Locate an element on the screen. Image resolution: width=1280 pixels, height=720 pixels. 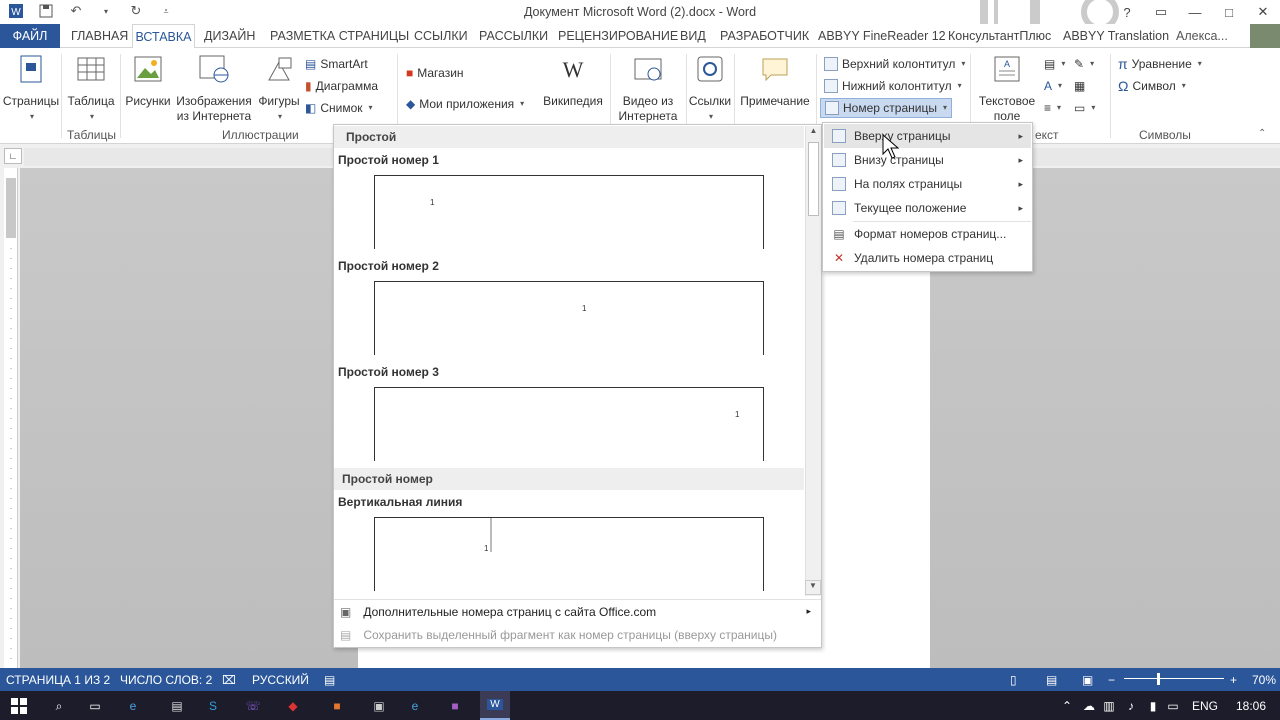
symbol-button: Ω Символ ▾ is located at coordinates (1152, 86).